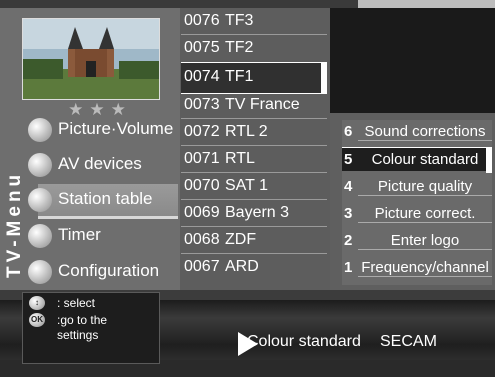 This screenshot has width=495, height=377. I want to click on top-bar-dark, so click(179, 4).